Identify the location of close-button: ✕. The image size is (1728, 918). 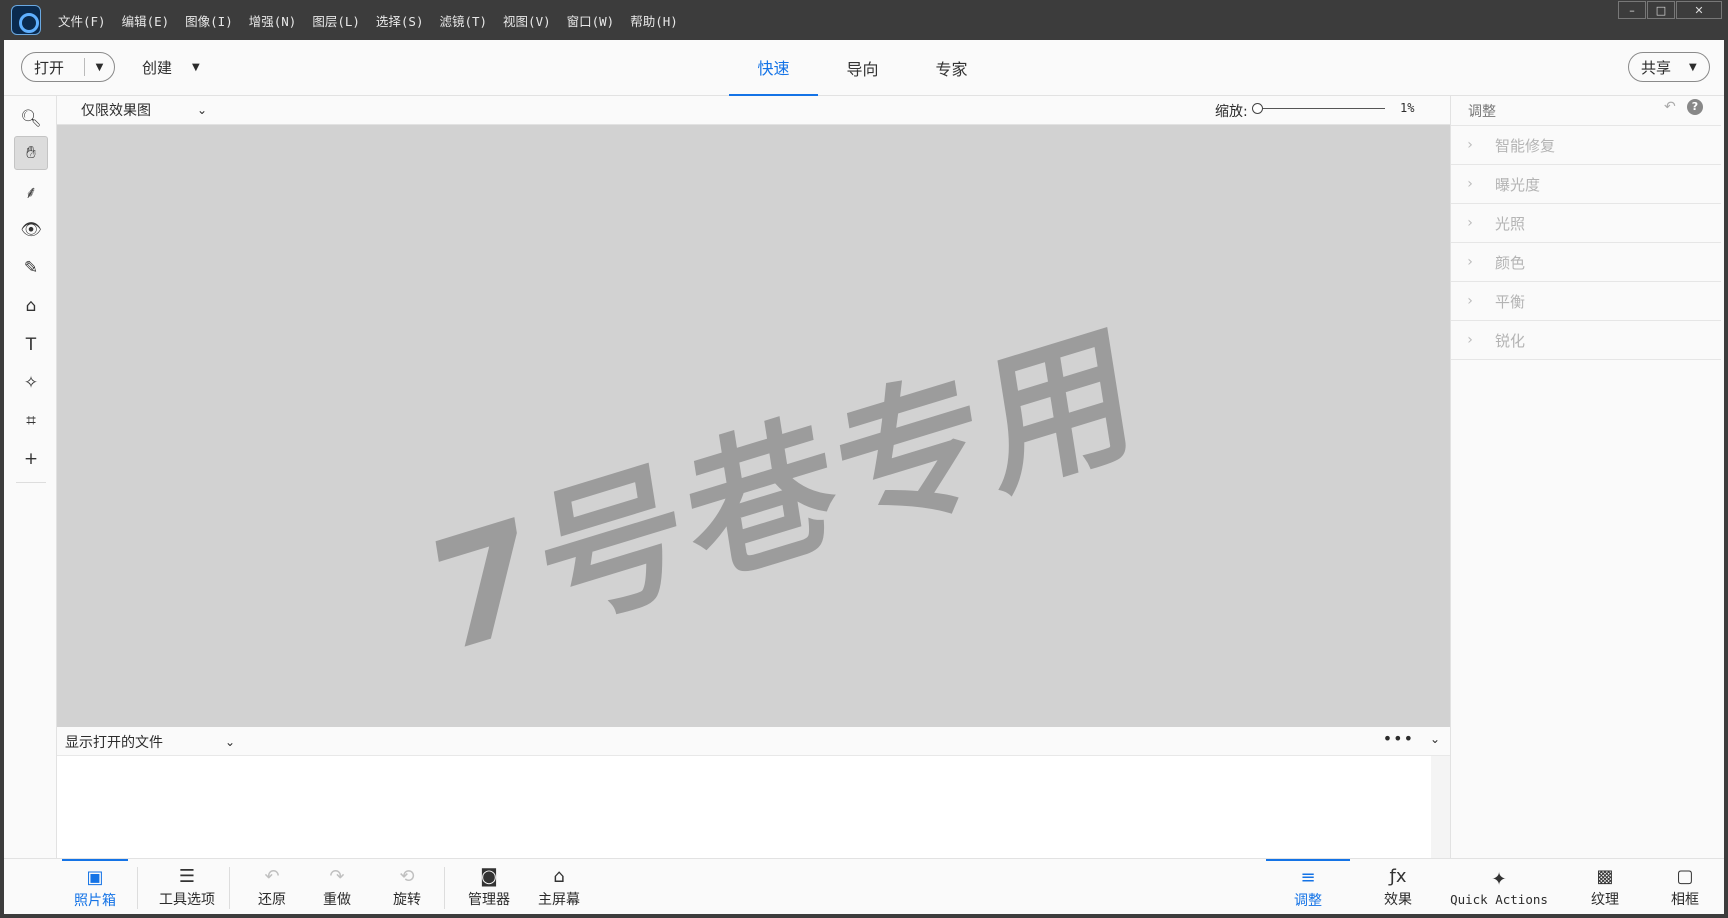
(1699, 10).